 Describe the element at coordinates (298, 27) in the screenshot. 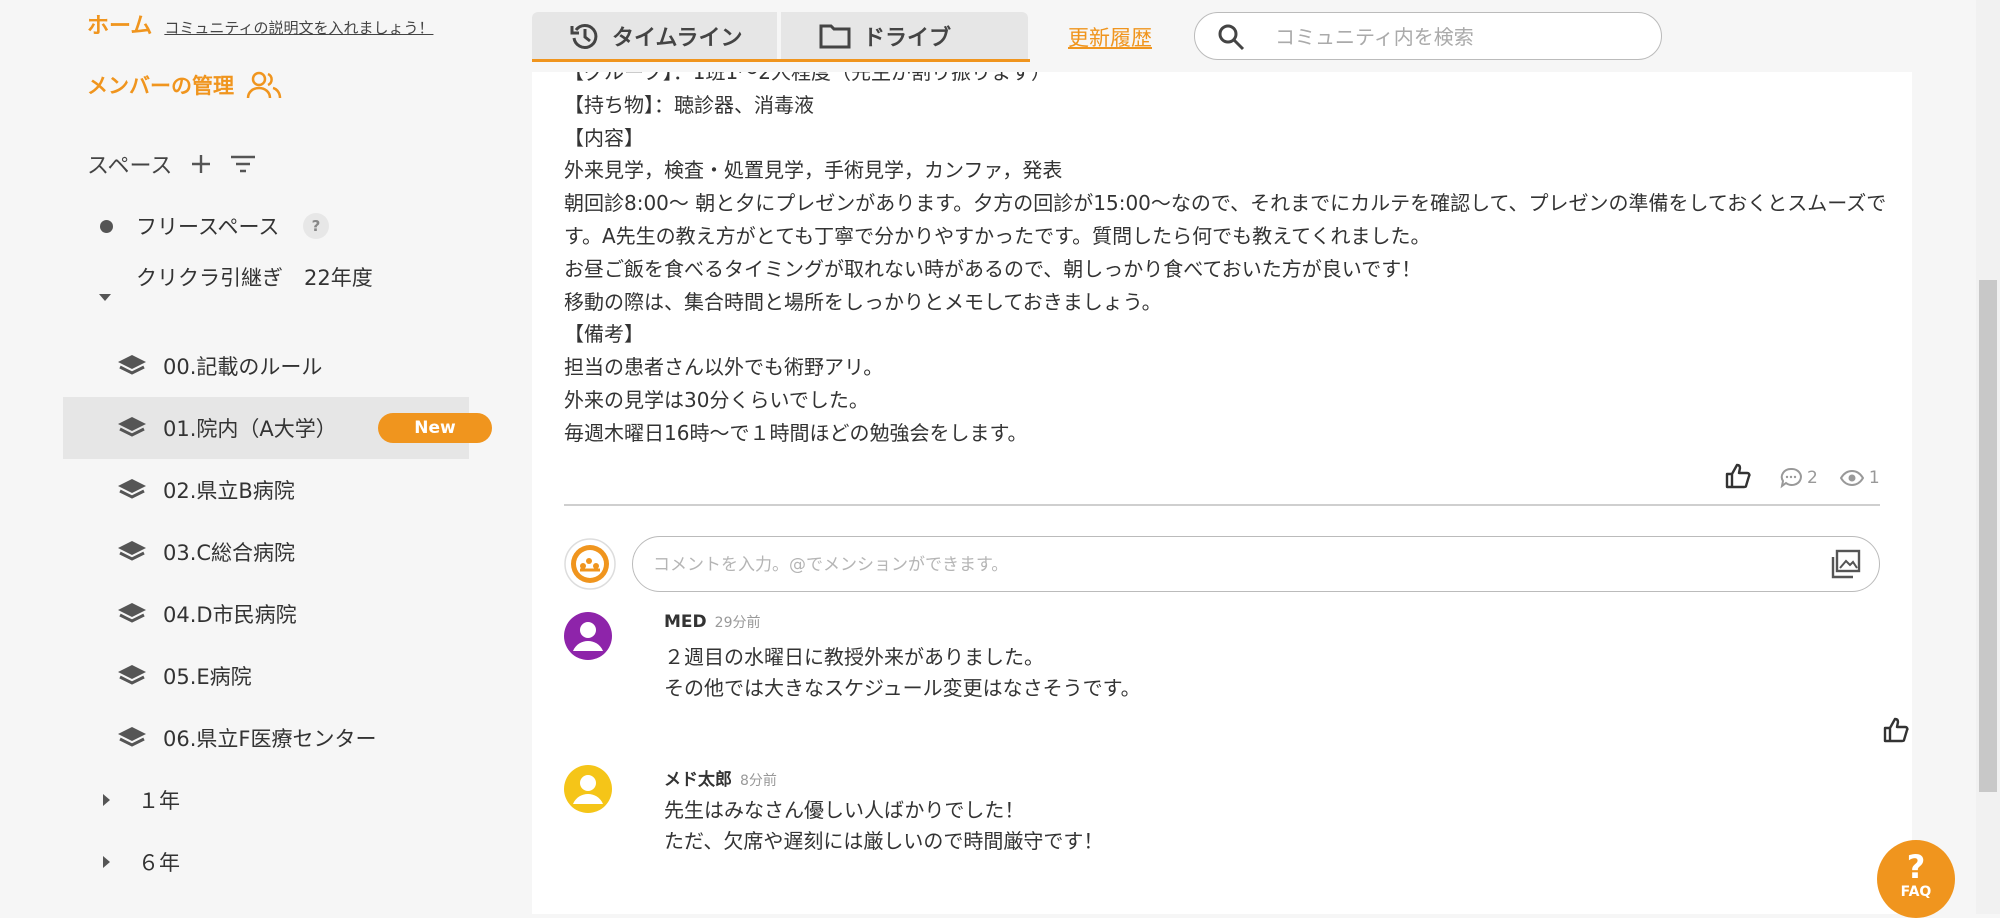

I see `community-description-link: コミュニティの説明文を入れましょう！` at that location.